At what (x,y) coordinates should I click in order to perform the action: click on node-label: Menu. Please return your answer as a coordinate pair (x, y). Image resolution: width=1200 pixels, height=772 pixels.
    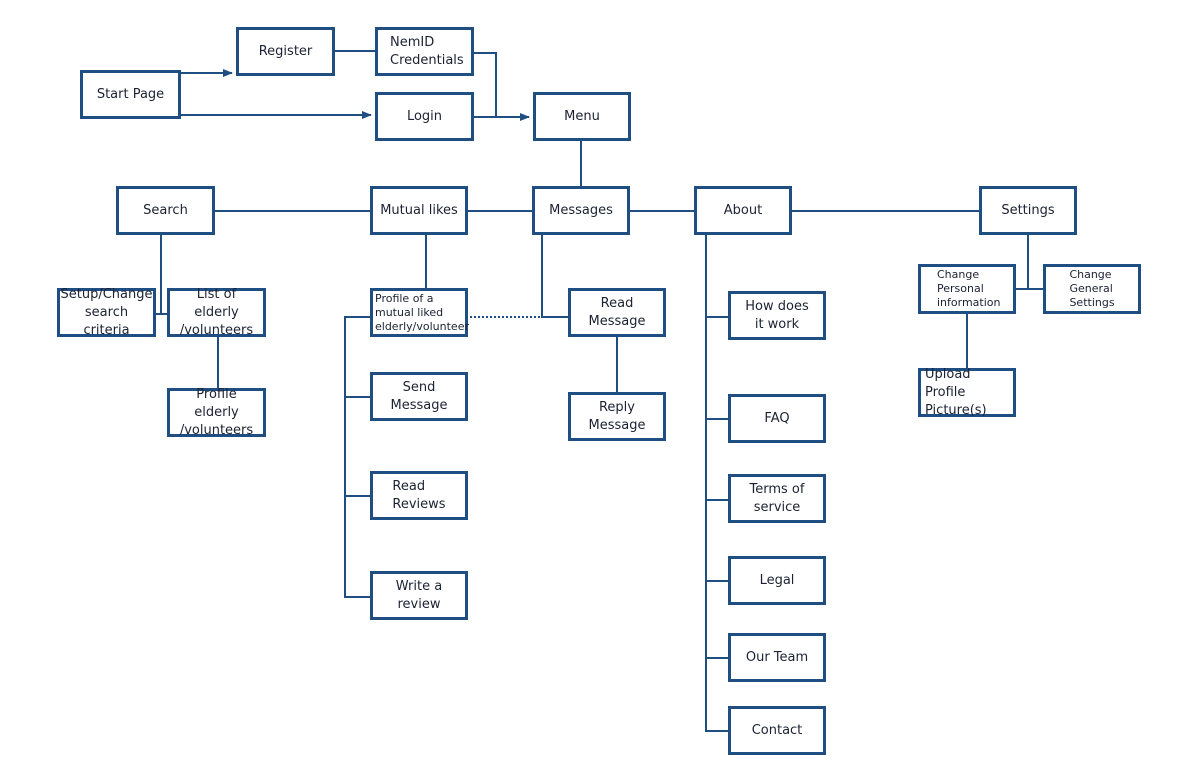
    Looking at the image, I should click on (582, 116).